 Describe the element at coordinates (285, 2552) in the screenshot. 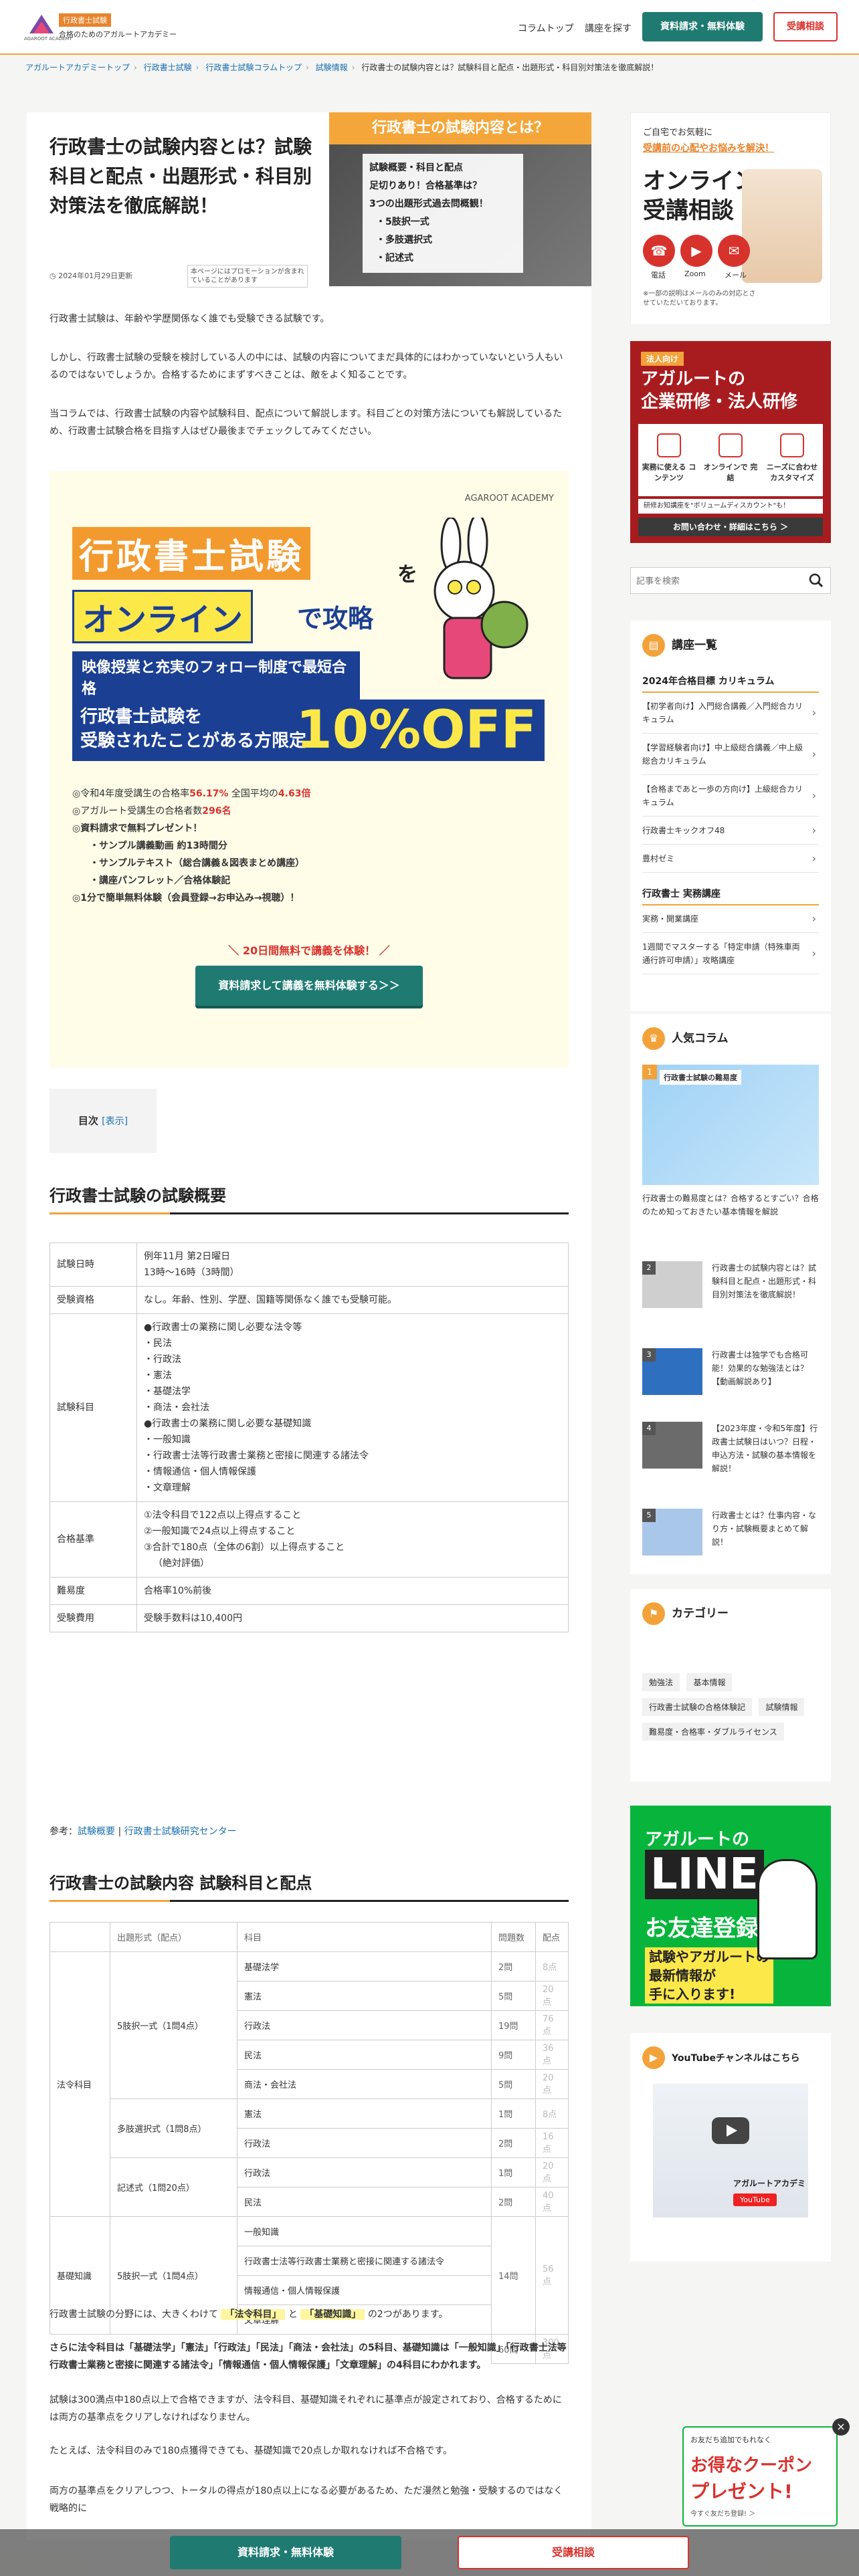

I see `sticky-brochure-button: 資料請求・無料体験` at that location.